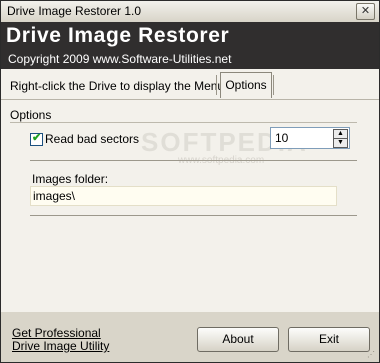 The width and height of the screenshot is (380, 363). What do you see at coordinates (74, 11) in the screenshot?
I see `window-title: Drive Image Restorer 1.0` at bounding box center [74, 11].